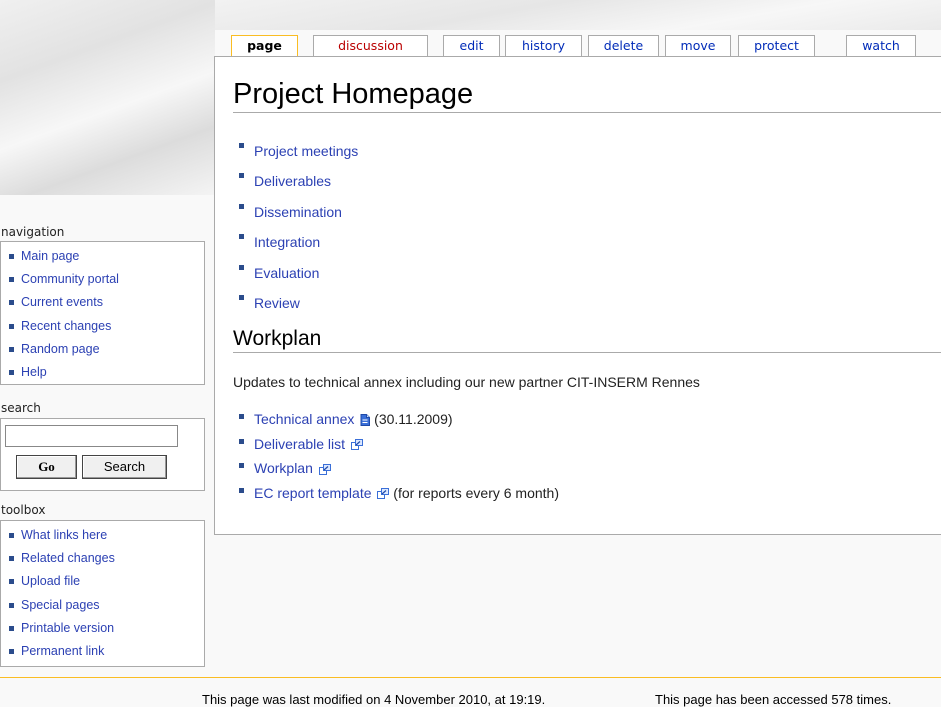 The height and width of the screenshot is (707, 941). I want to click on link-workplan: Workplan, so click(283, 468).